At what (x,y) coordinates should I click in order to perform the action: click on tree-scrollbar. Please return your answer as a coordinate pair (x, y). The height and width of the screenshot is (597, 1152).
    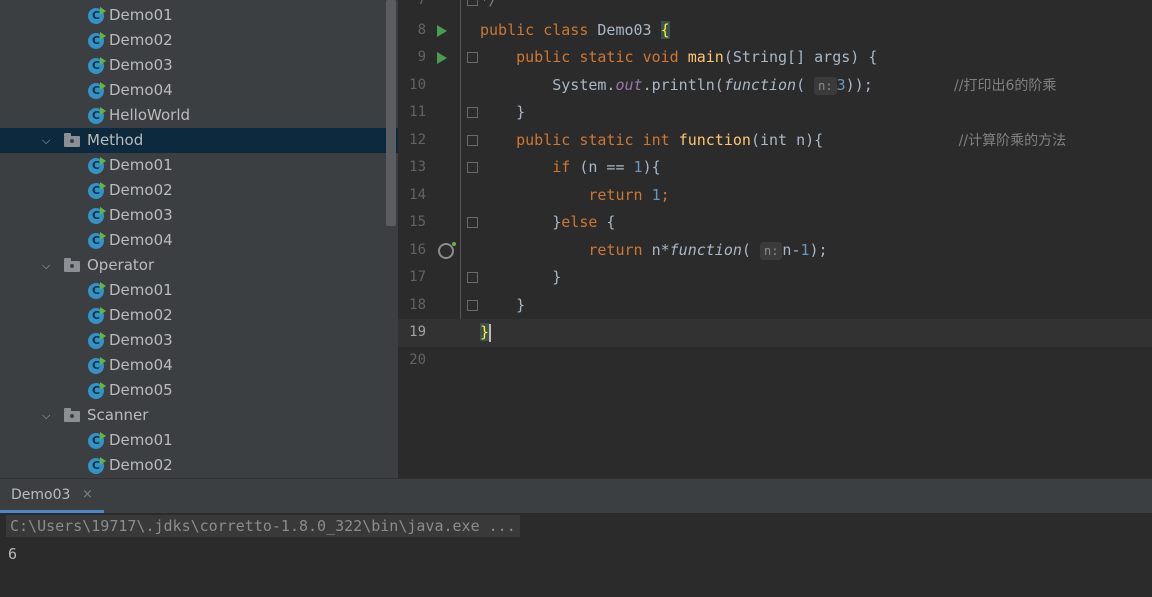
    Looking at the image, I should click on (391, 113).